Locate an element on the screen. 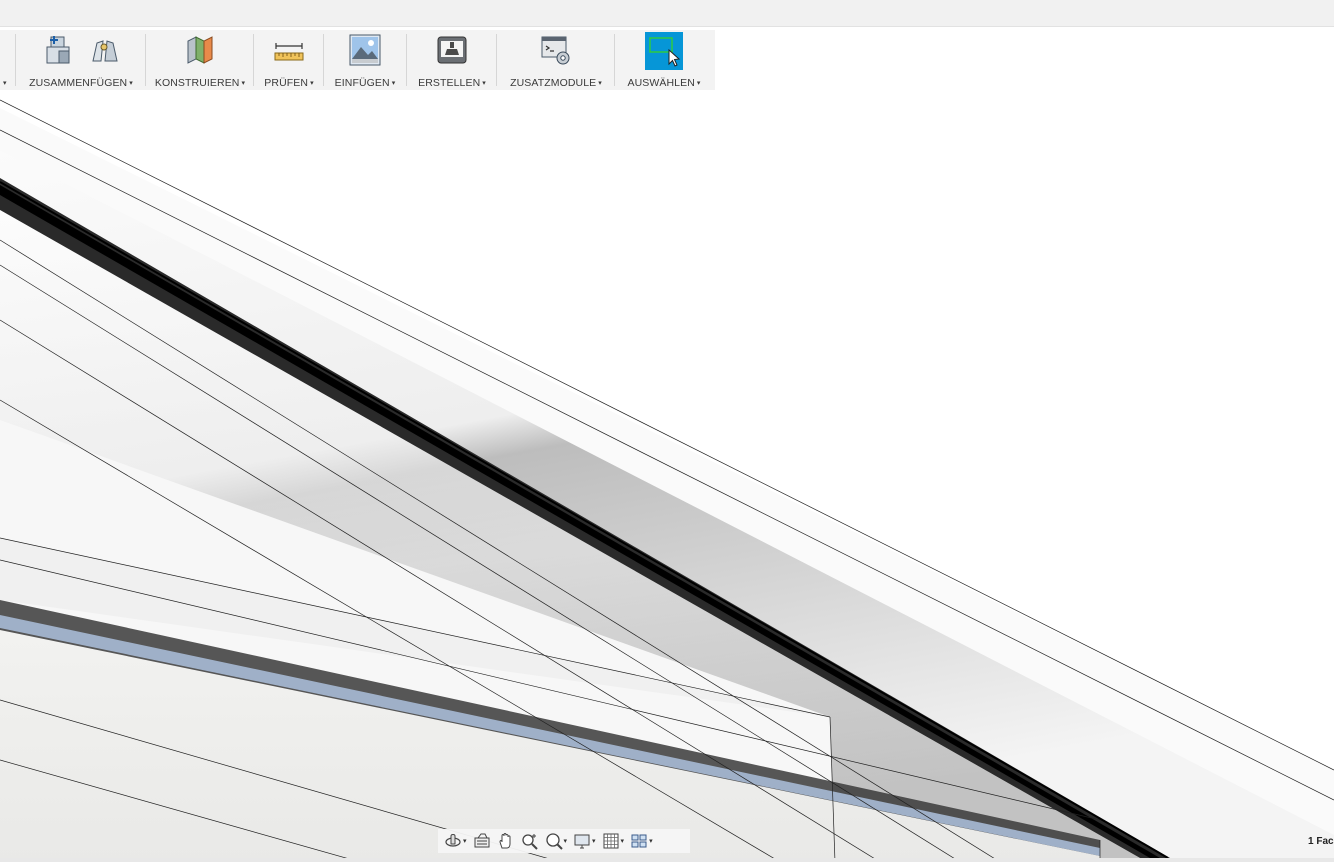  measure-ruler-icon is located at coordinates (289, 50).